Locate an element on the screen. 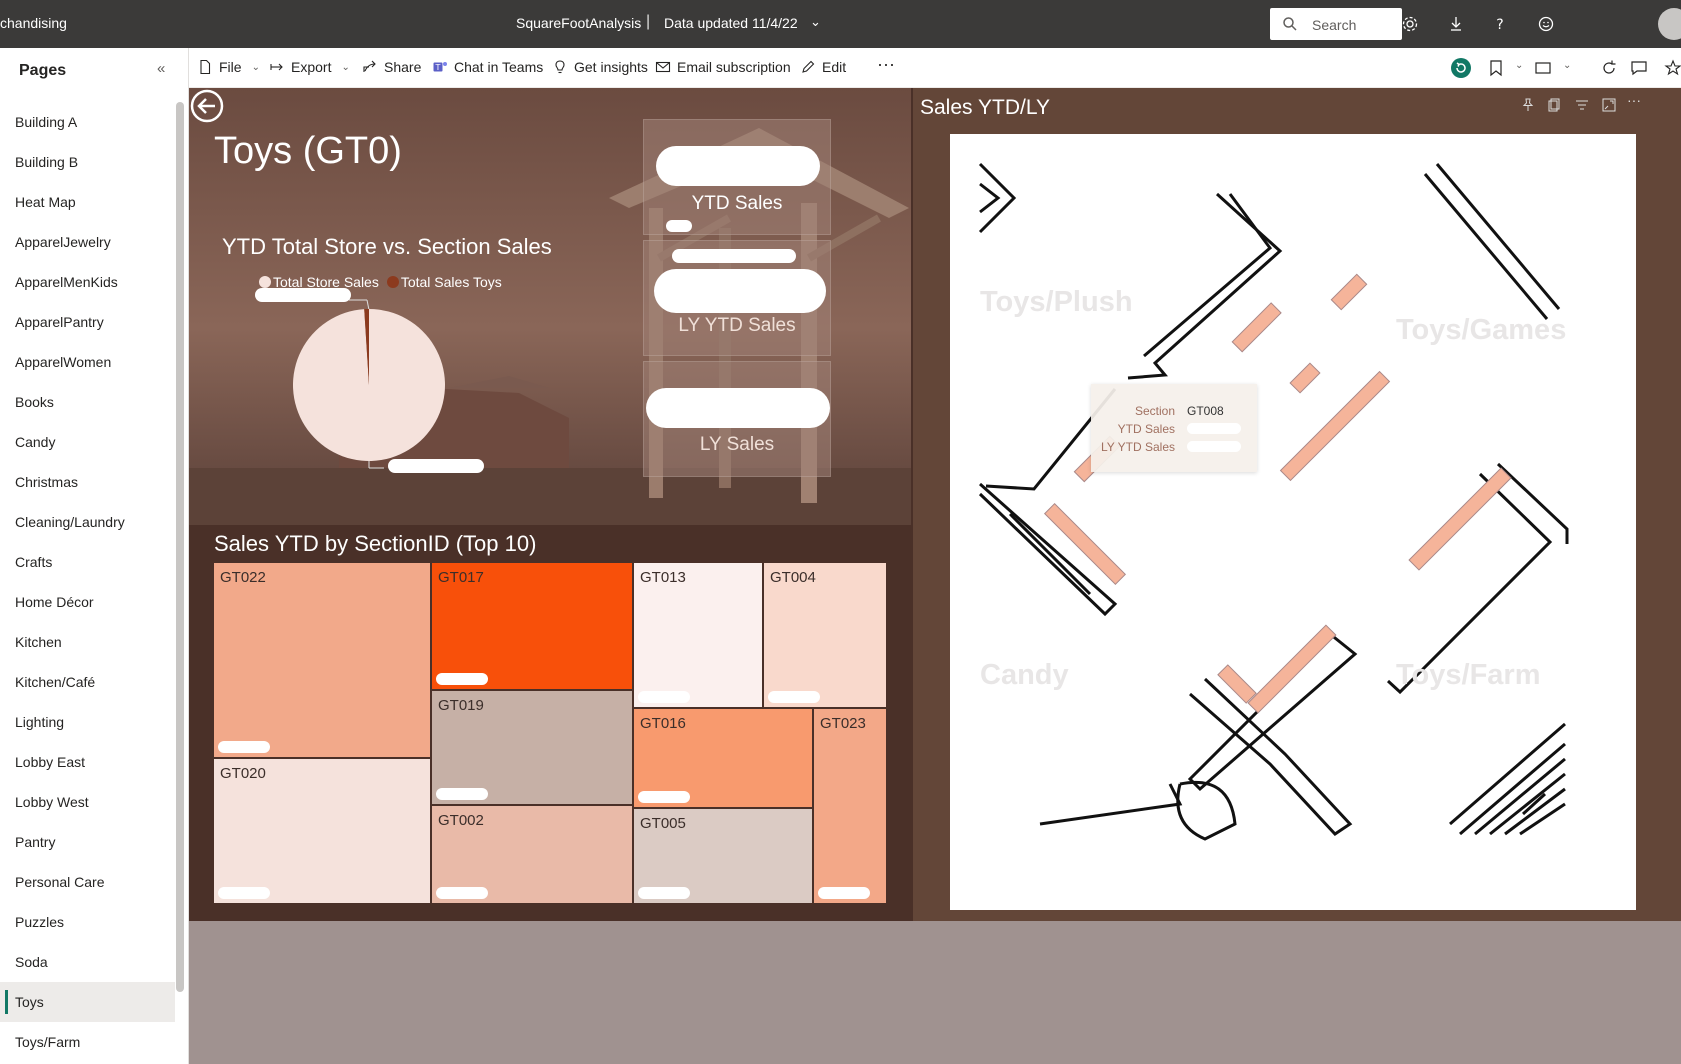  help-icon: ? is located at coordinates (1500, 24).